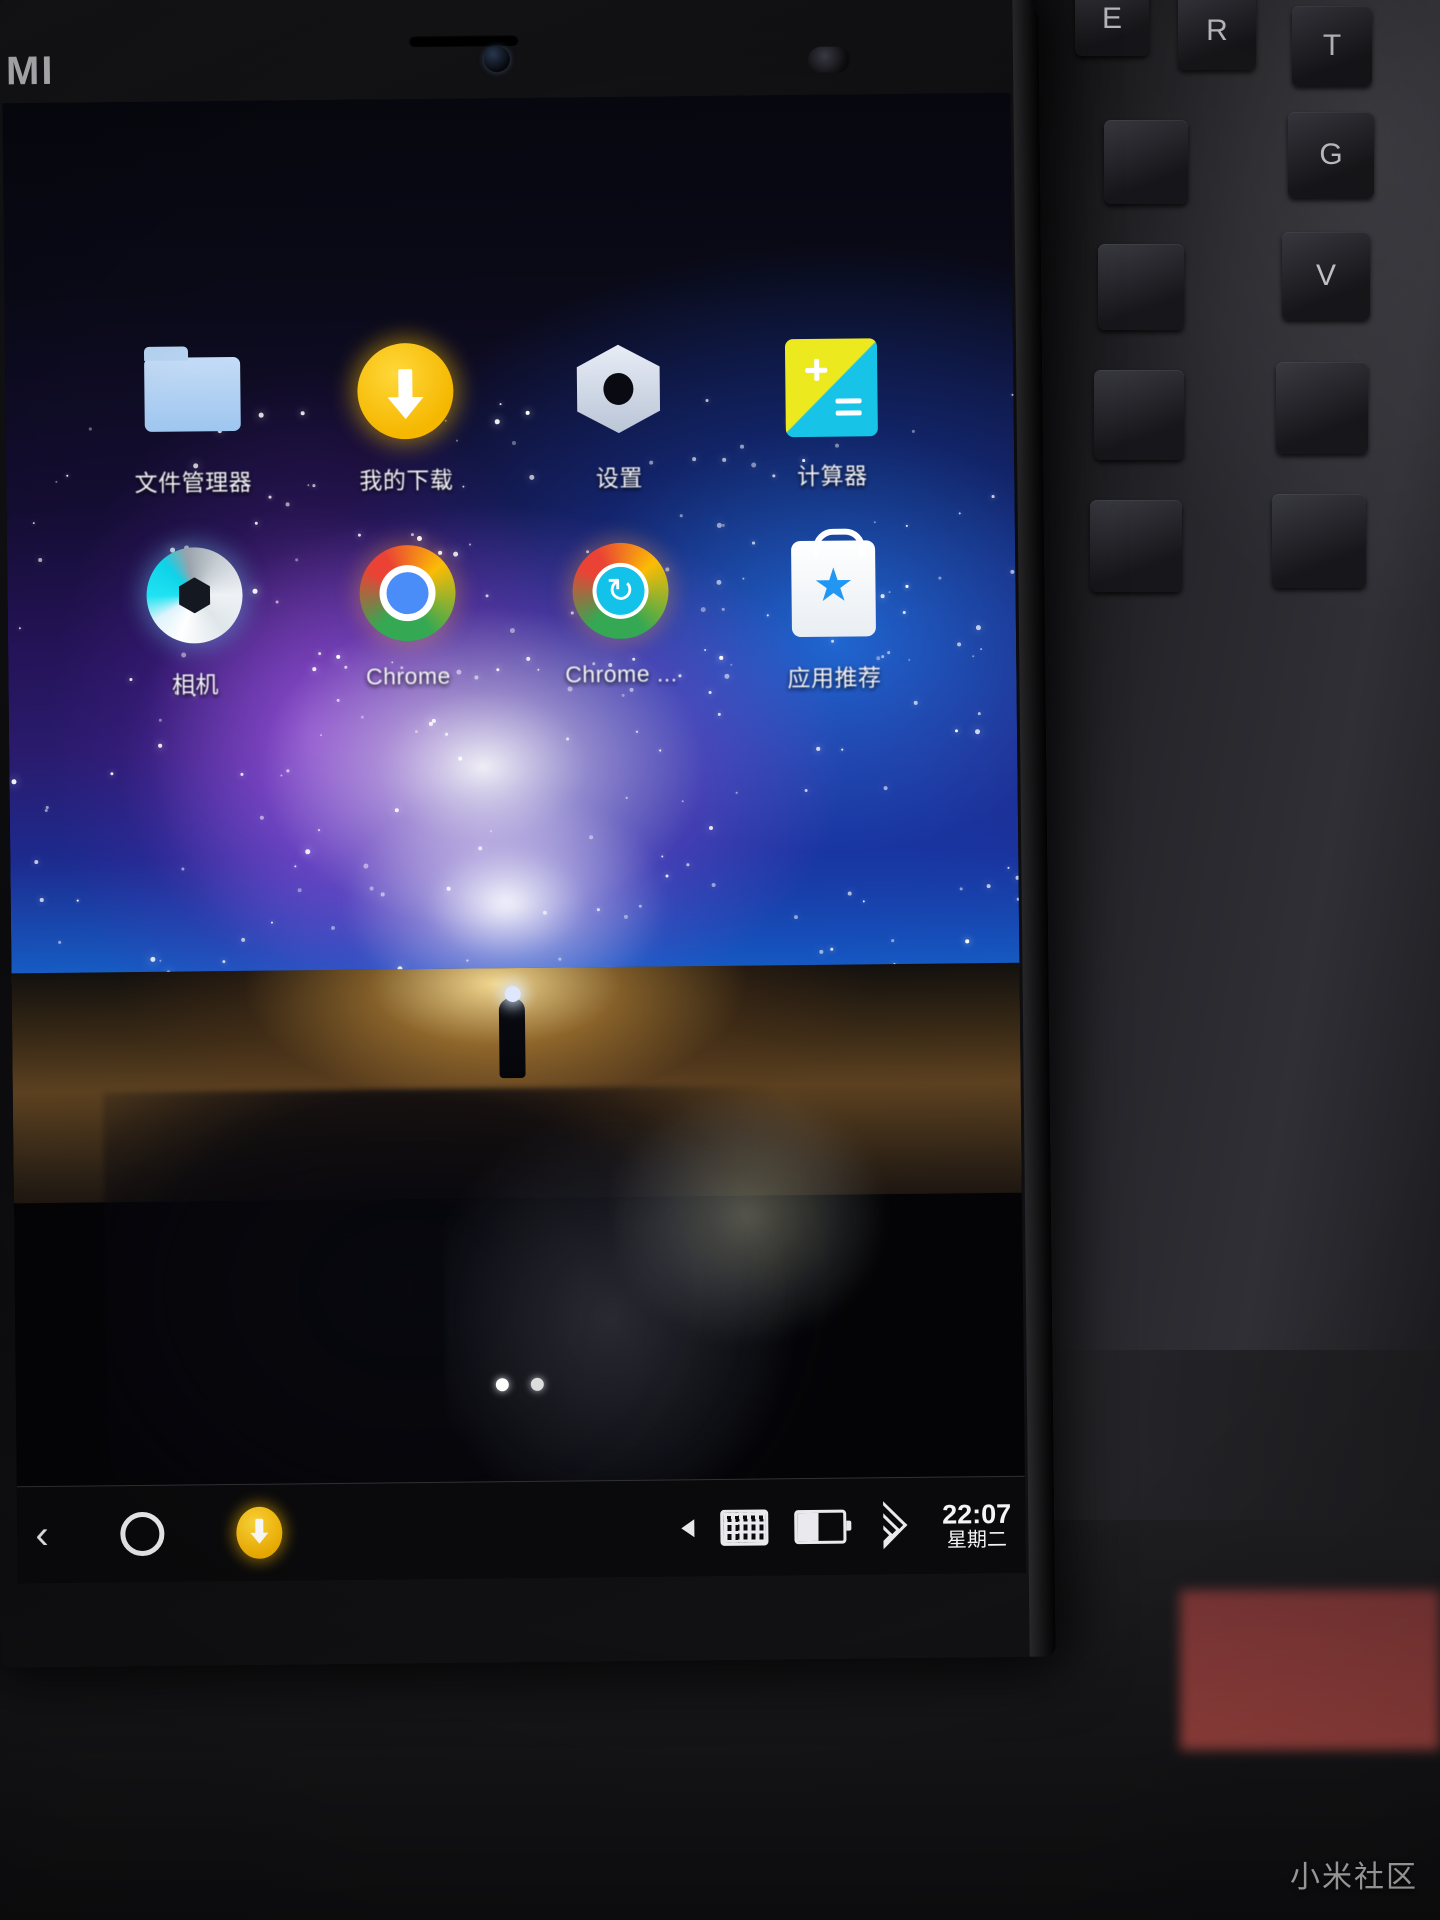  I want to click on keyboard-key-r-label: R, so click(1217, 30).